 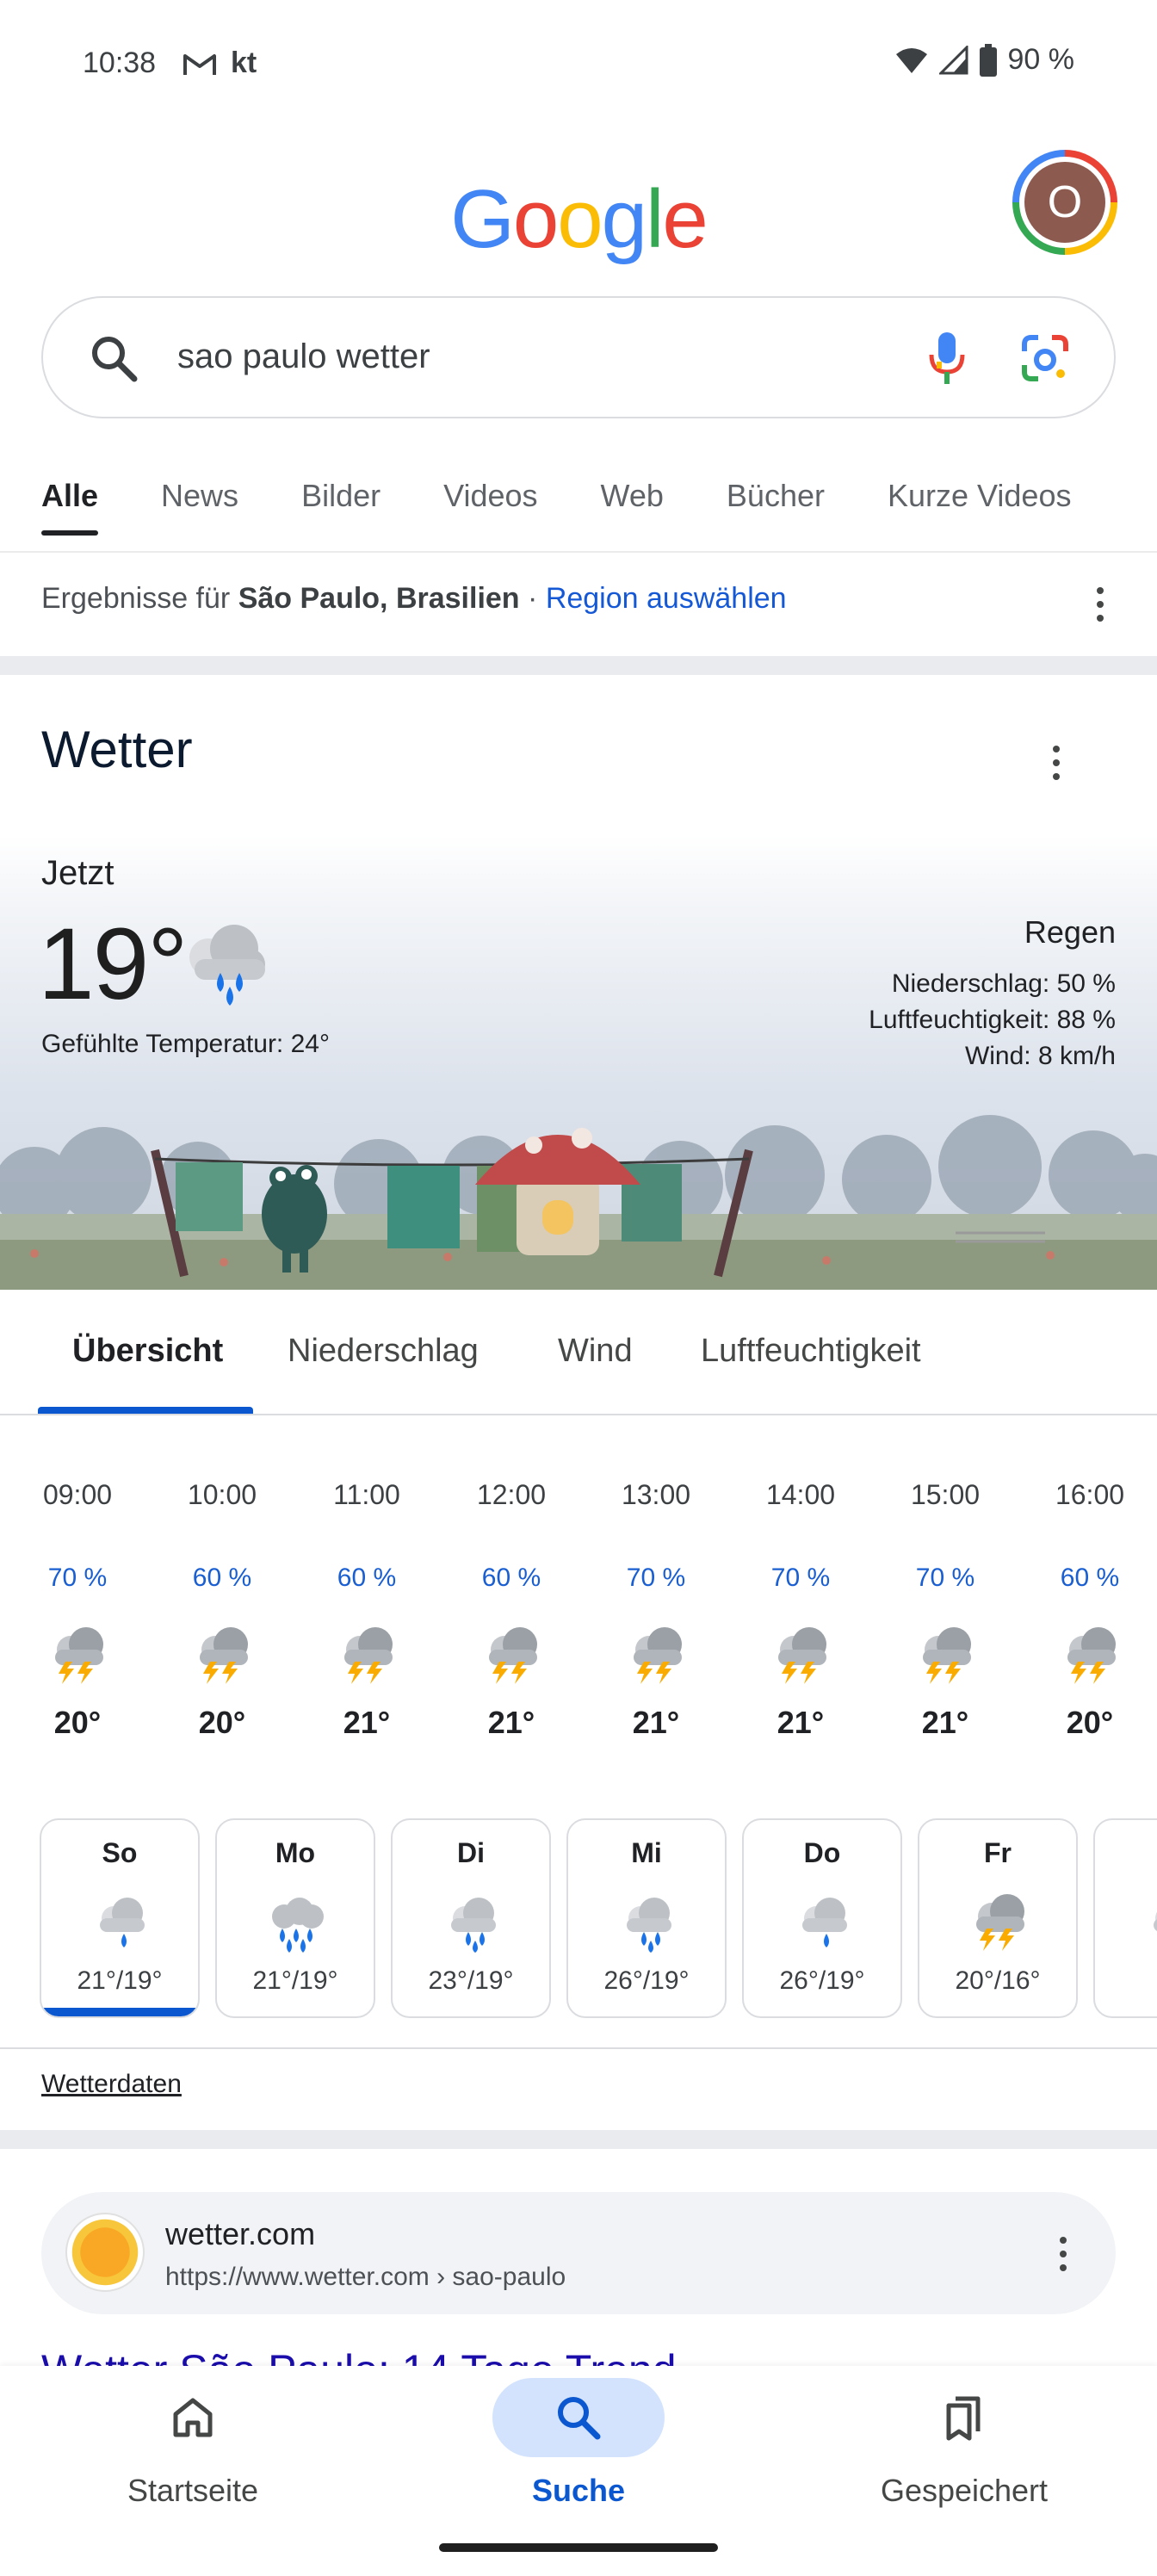 I want to click on tab-web: Web, so click(x=632, y=508).